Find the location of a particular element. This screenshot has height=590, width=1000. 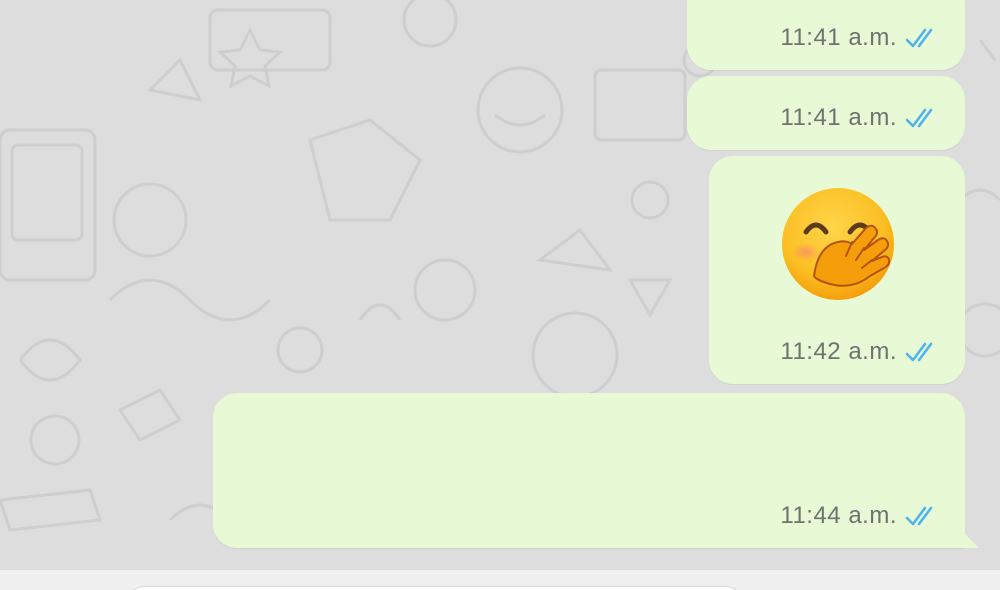

outgoing-emoji-message-bubble: 11:42 a.m. is located at coordinates (837, 270).